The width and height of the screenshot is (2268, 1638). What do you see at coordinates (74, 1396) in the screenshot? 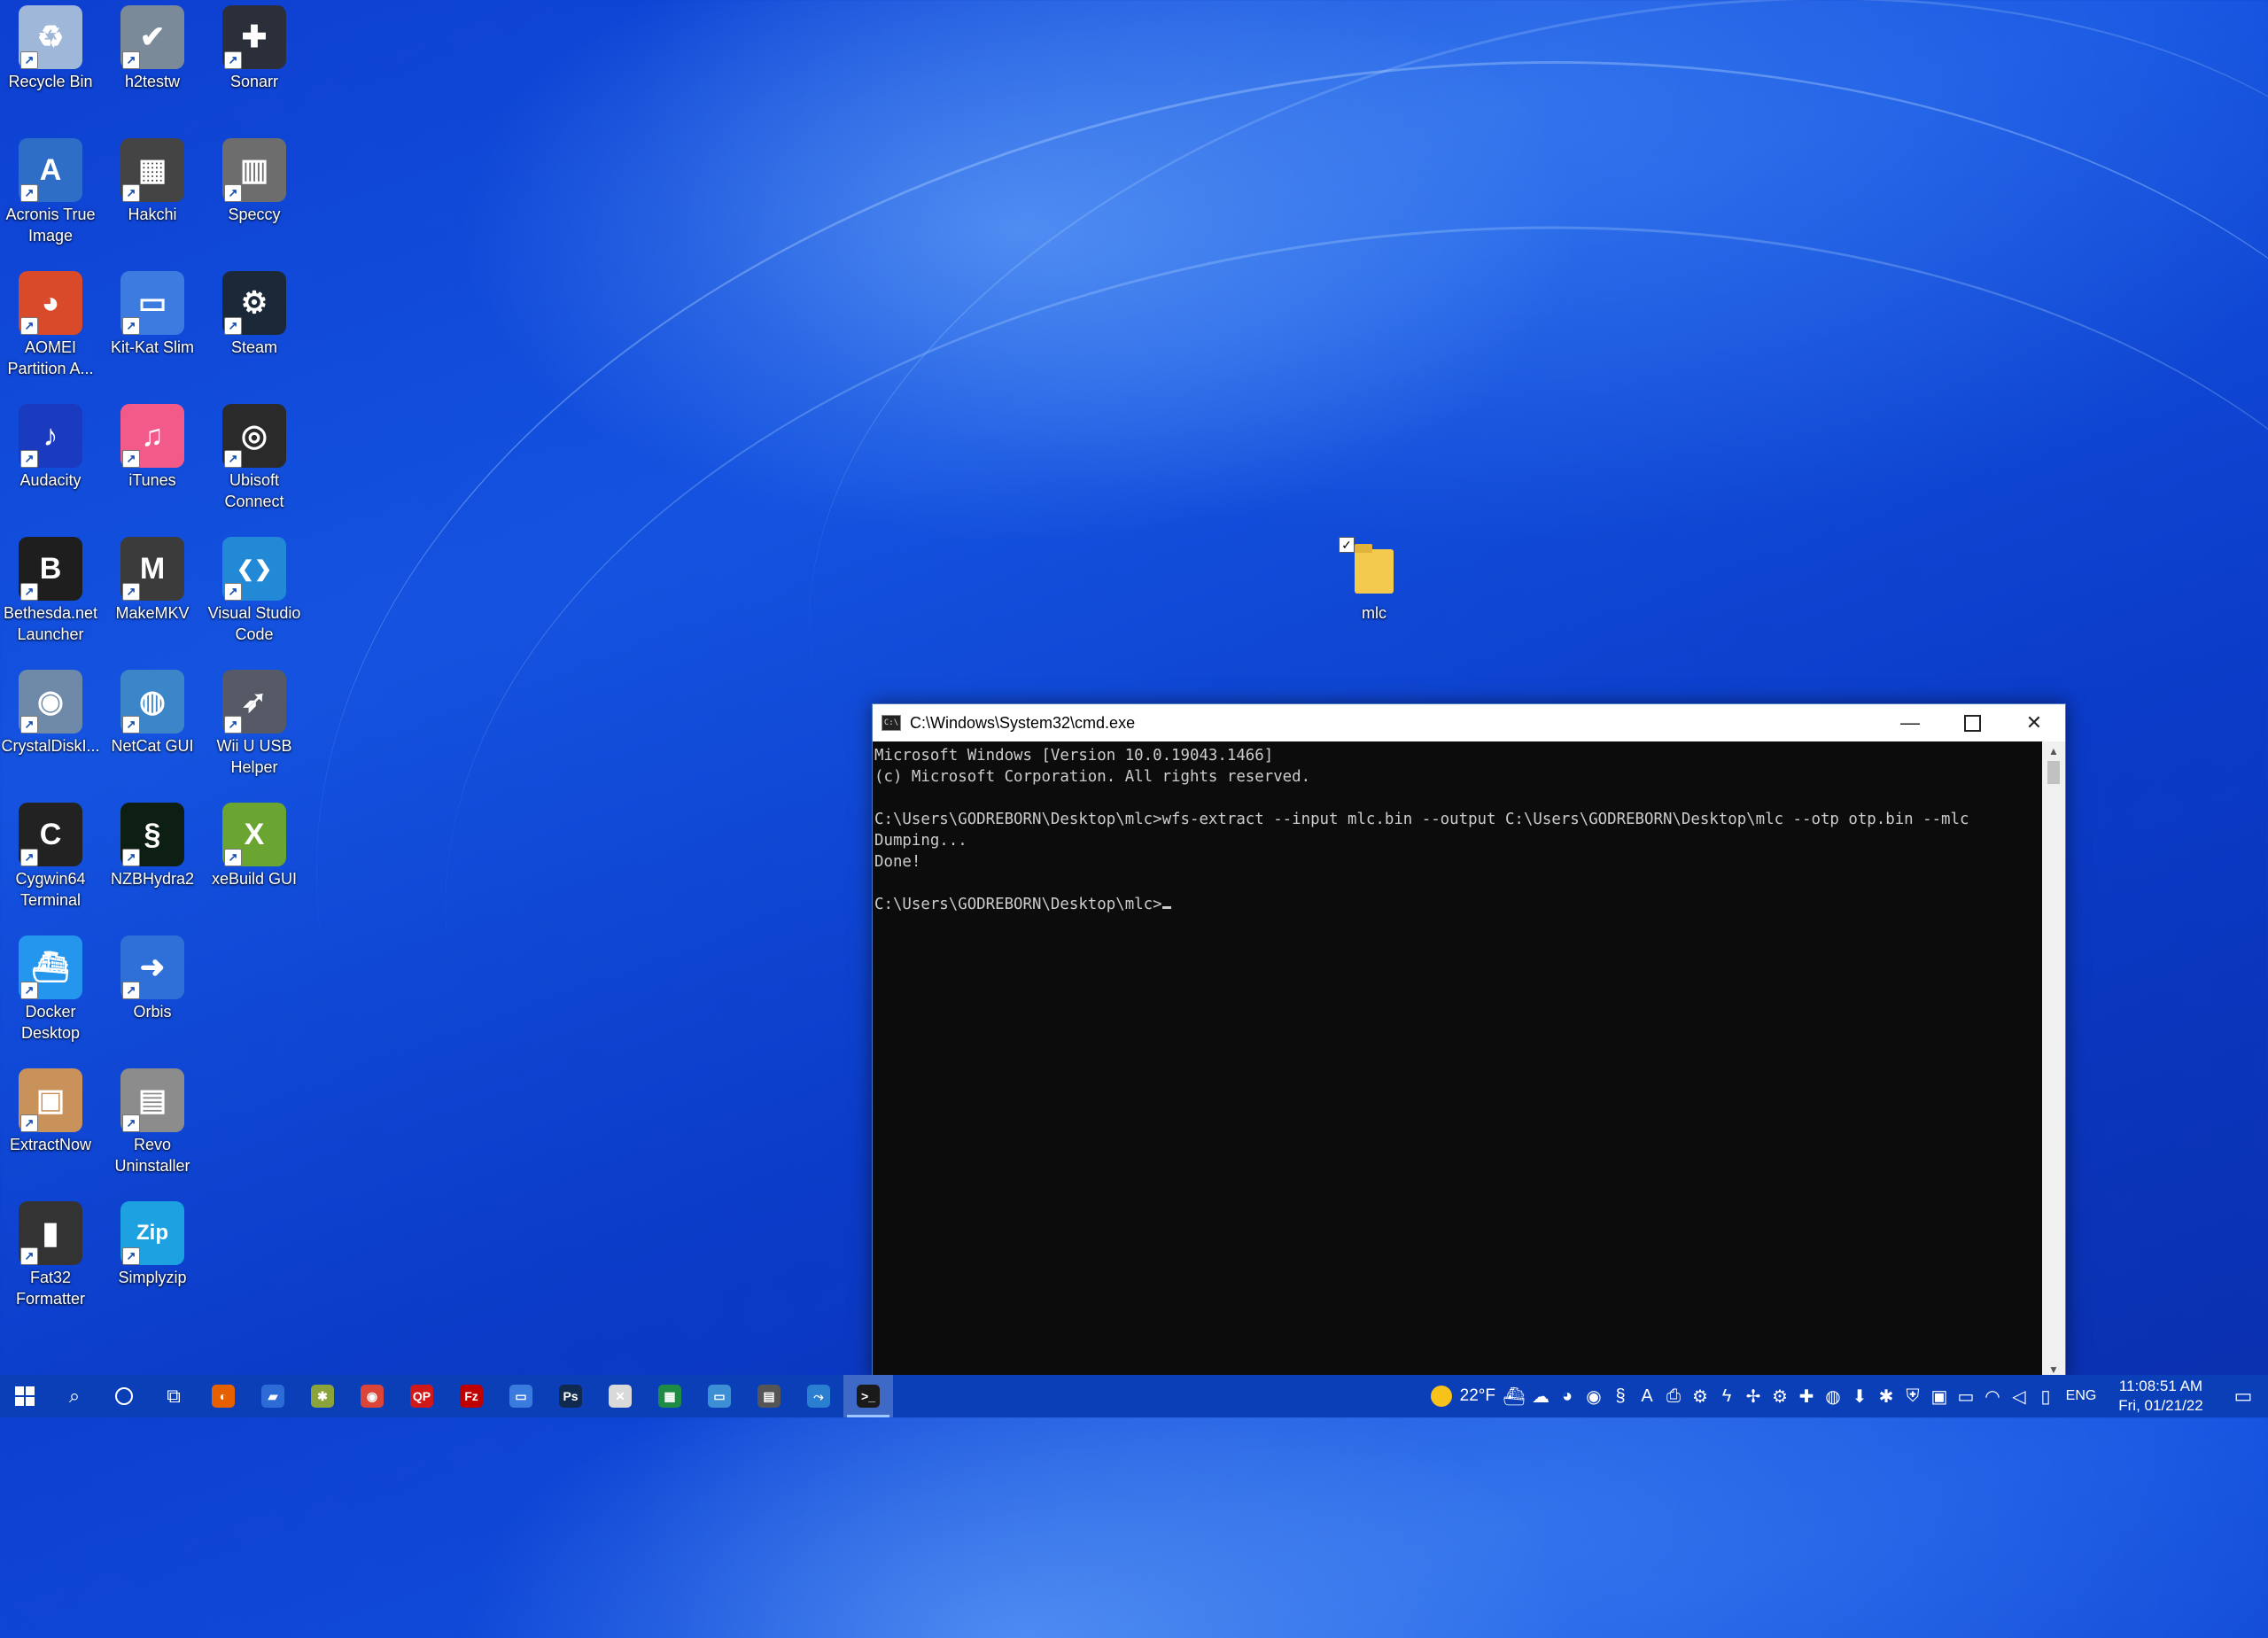
I see `search-button: ⌕` at bounding box center [74, 1396].